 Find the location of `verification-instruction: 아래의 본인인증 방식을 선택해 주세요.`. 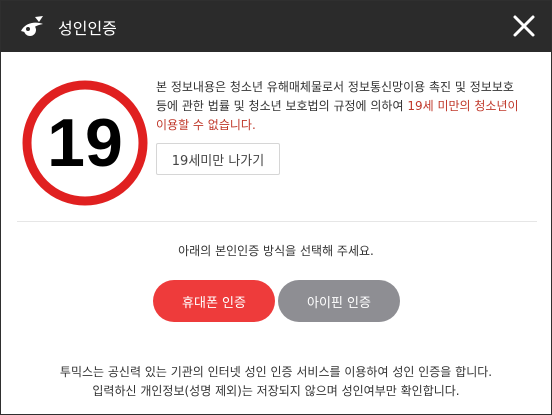

verification-instruction: 아래의 본인인증 방식을 선택해 주세요. is located at coordinates (276, 251).